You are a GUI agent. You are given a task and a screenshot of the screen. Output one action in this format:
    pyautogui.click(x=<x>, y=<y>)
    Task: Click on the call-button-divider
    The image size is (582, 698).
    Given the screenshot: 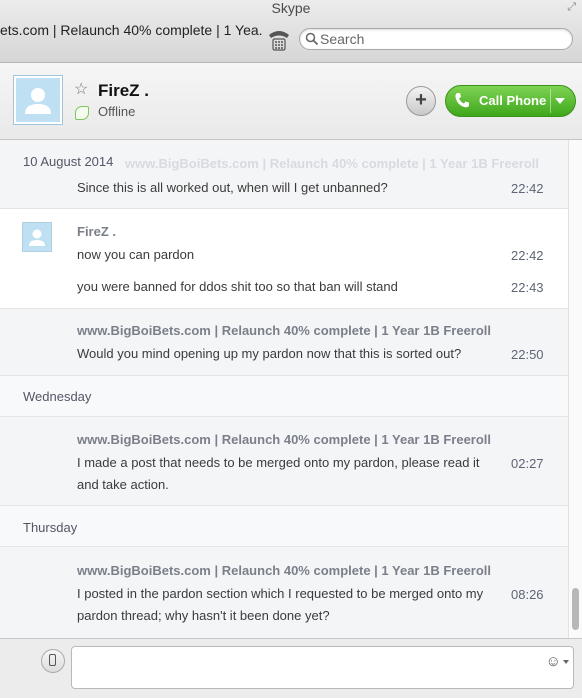 What is the action you would take?
    pyautogui.click(x=550, y=101)
    